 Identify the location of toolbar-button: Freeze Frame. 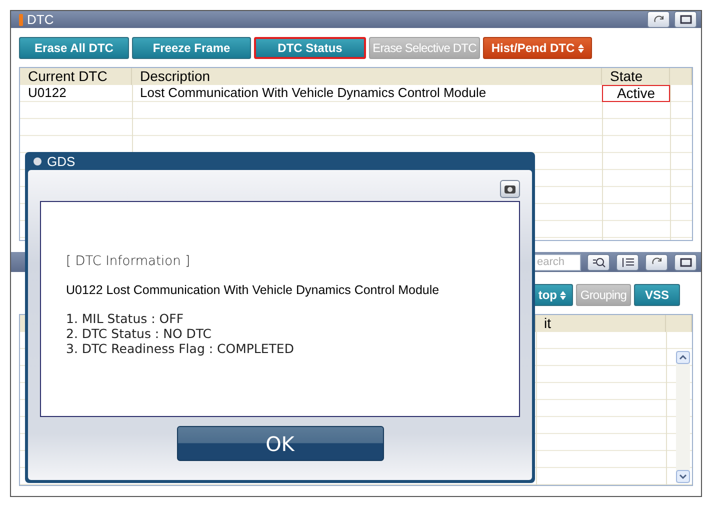
(191, 48).